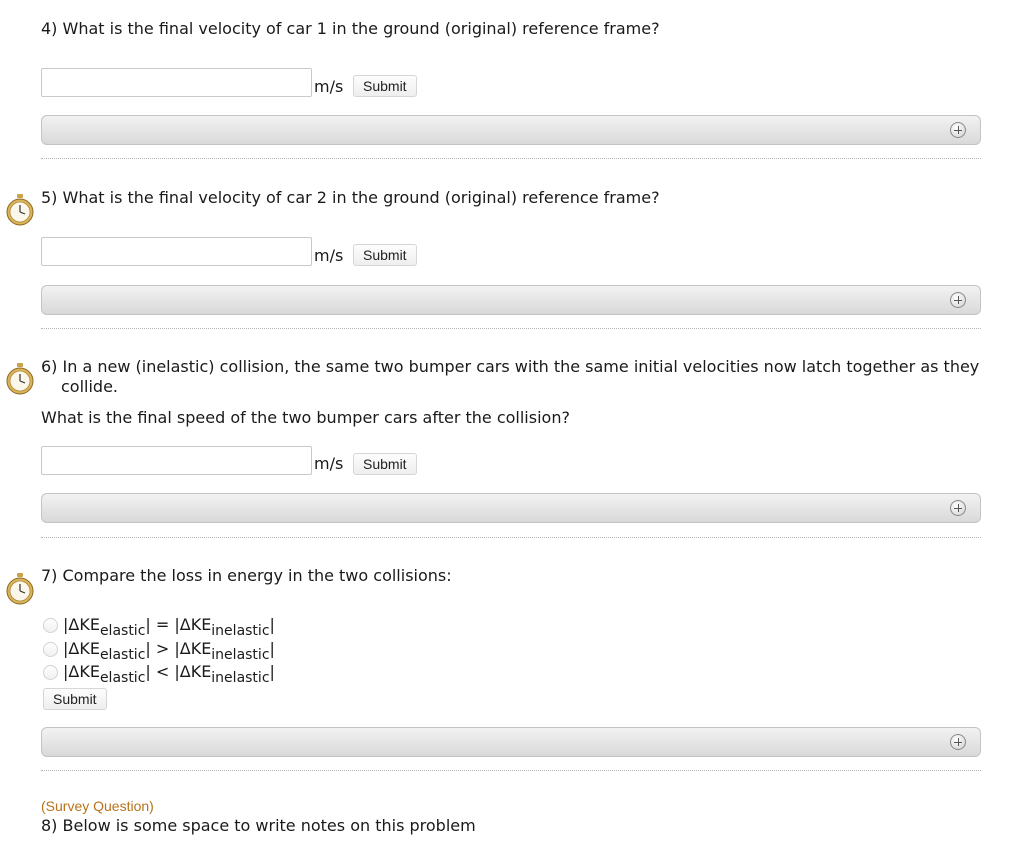  Describe the element at coordinates (169, 674) in the screenshot. I see `option-label: |ΔKEelastic| < |ΔKEinelastic|` at that location.